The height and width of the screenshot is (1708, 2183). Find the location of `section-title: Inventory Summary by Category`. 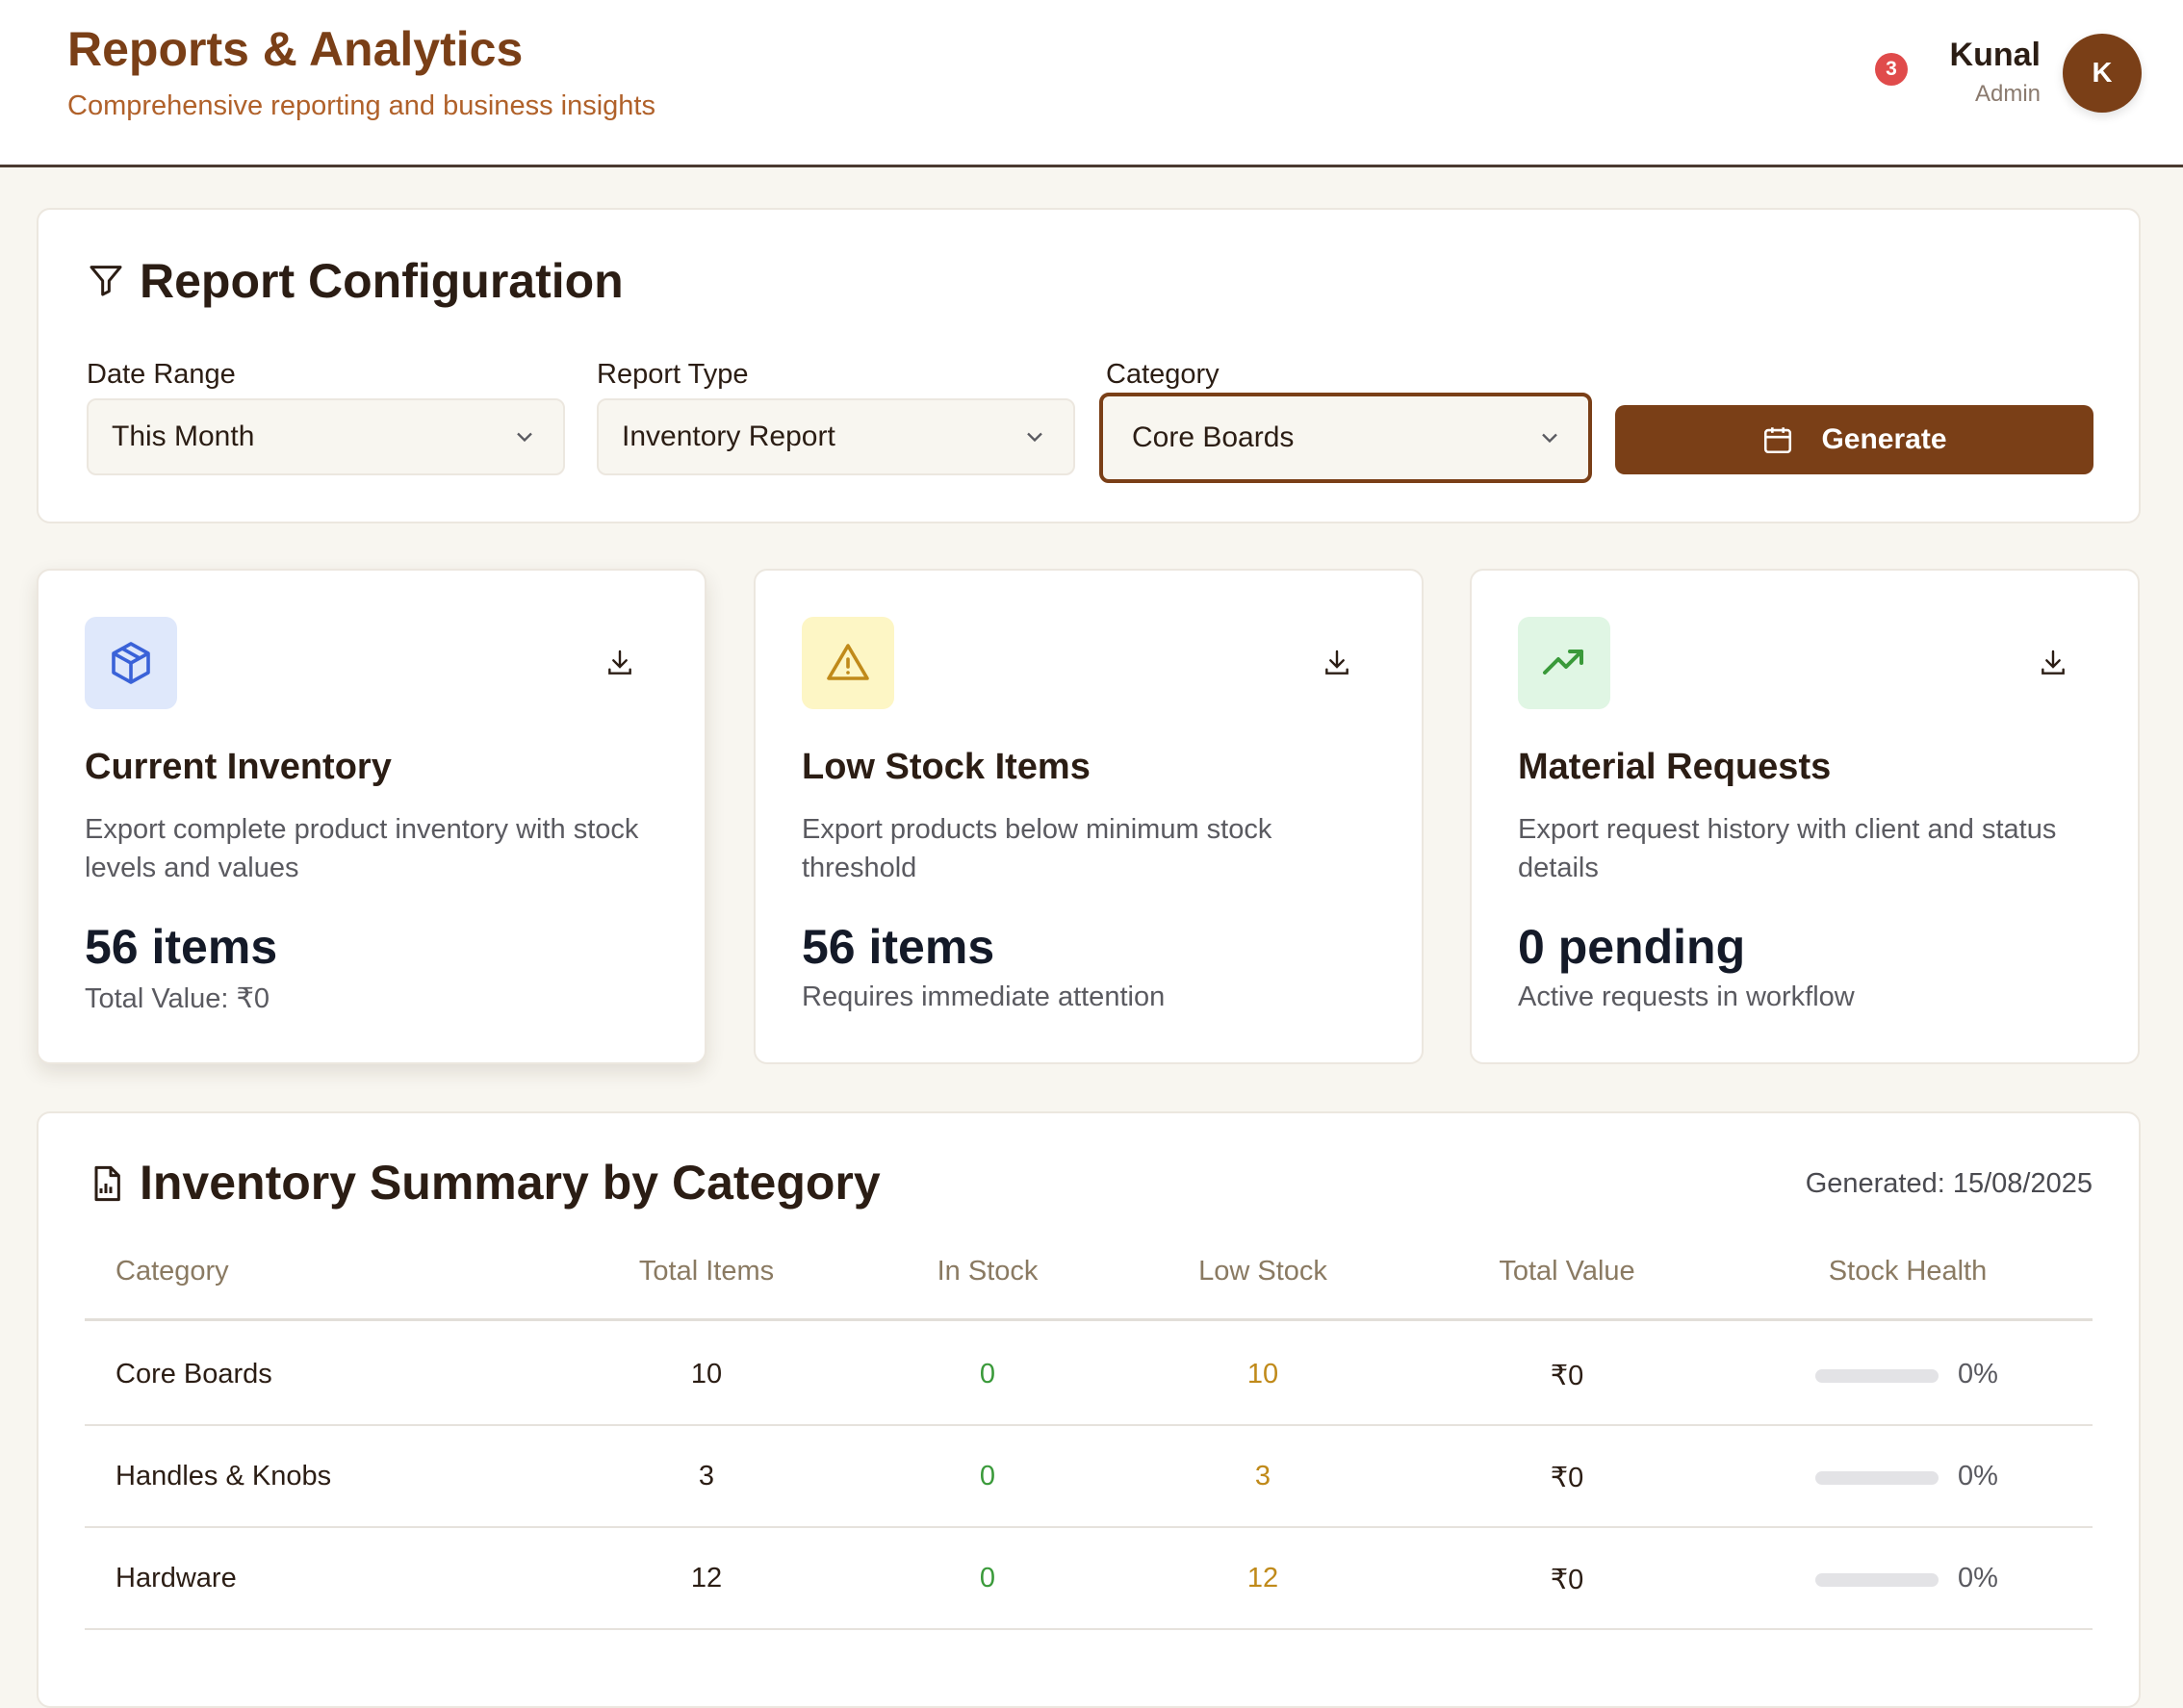

section-title: Inventory Summary by Category is located at coordinates (510, 1183).